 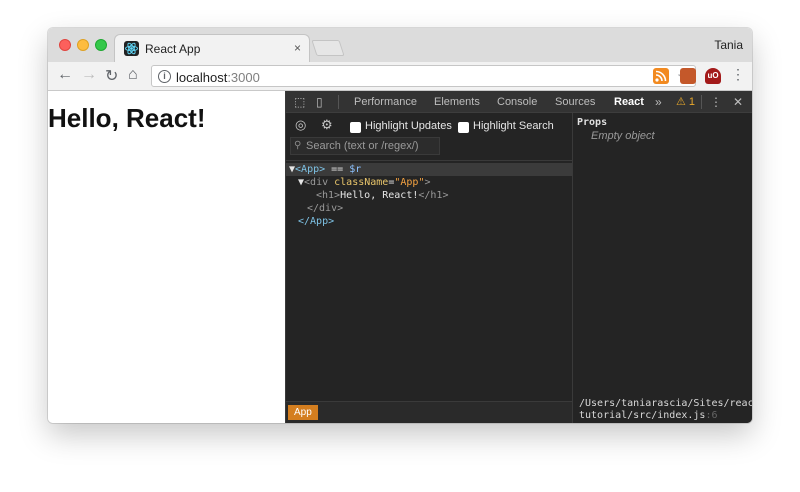 What do you see at coordinates (127, 118) in the screenshot?
I see `page-heading: Hello, React!` at bounding box center [127, 118].